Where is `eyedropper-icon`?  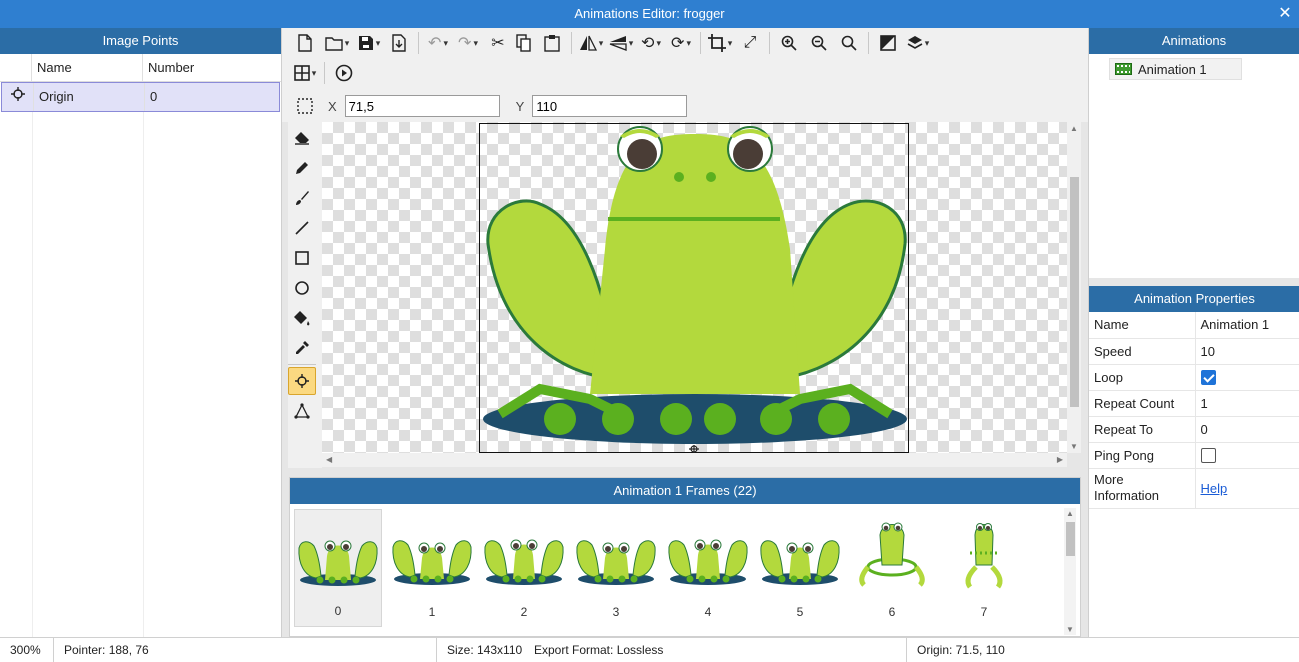 eyedropper-icon is located at coordinates (302, 348).